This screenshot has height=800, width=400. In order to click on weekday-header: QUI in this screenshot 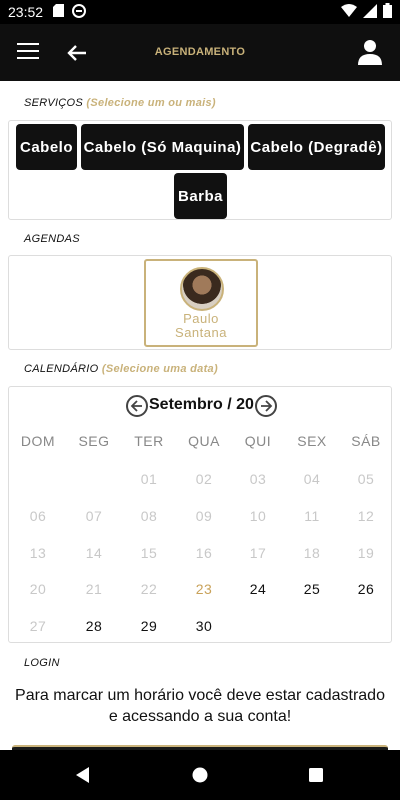, I will do `click(258, 441)`.